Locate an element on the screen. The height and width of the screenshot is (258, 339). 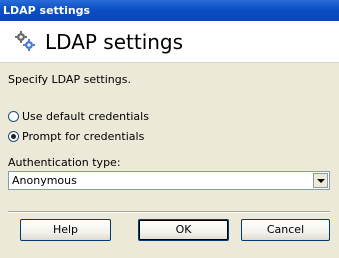
page-title: LDAP settings is located at coordinates (114, 42).